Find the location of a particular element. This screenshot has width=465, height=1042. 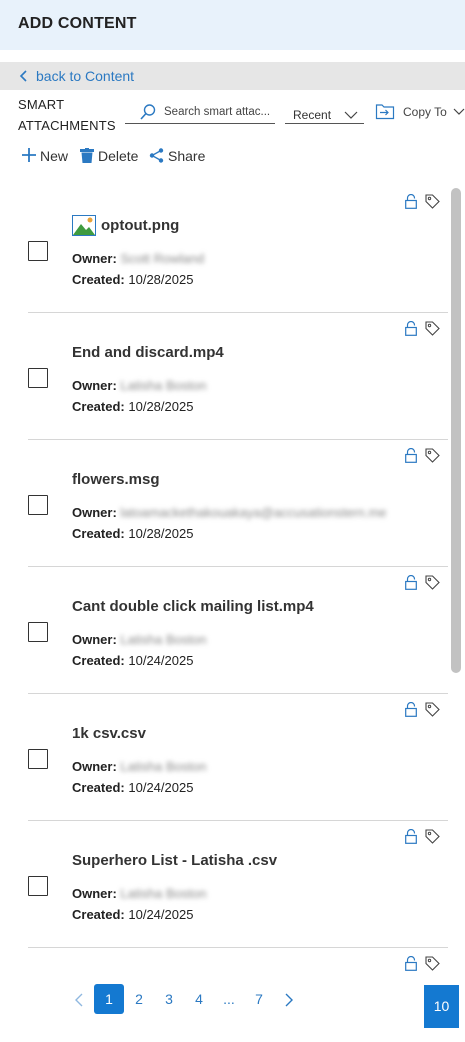

next-page-icon is located at coordinates (289, 1000).